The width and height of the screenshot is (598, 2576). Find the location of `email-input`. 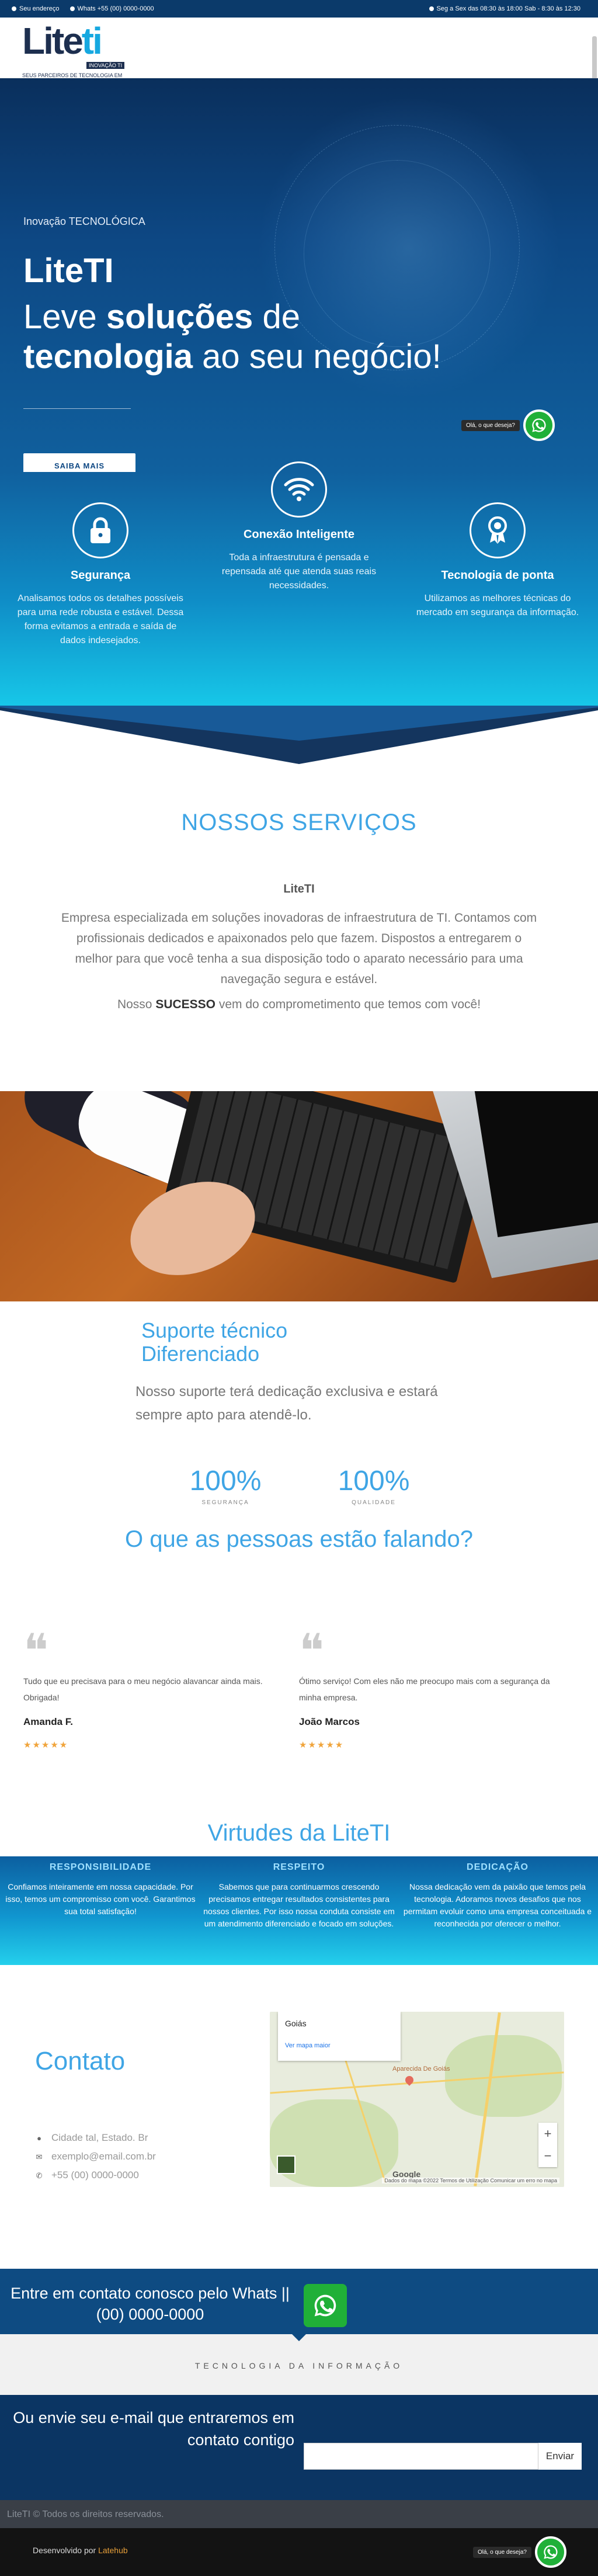

email-input is located at coordinates (421, 2456).